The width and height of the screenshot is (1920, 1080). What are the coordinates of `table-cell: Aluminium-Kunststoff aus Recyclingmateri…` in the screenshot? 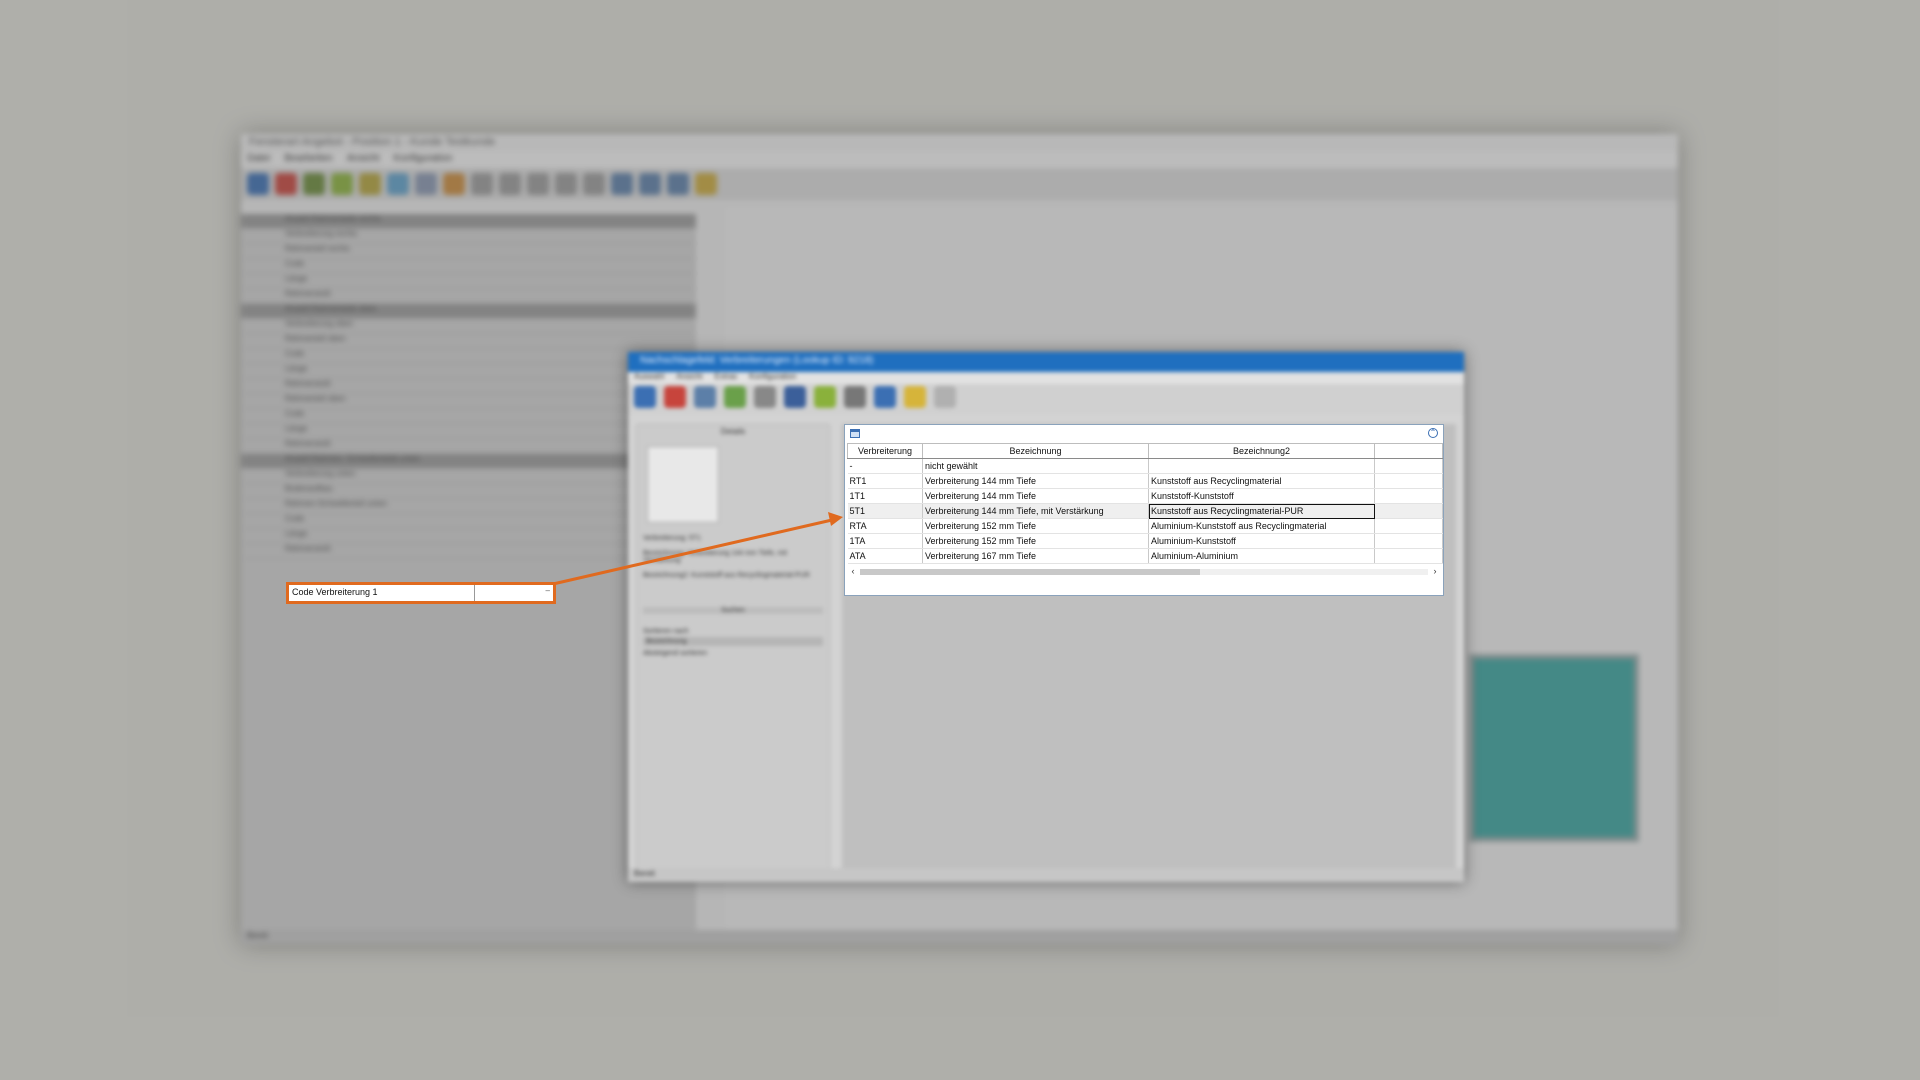 It's located at (1261, 526).